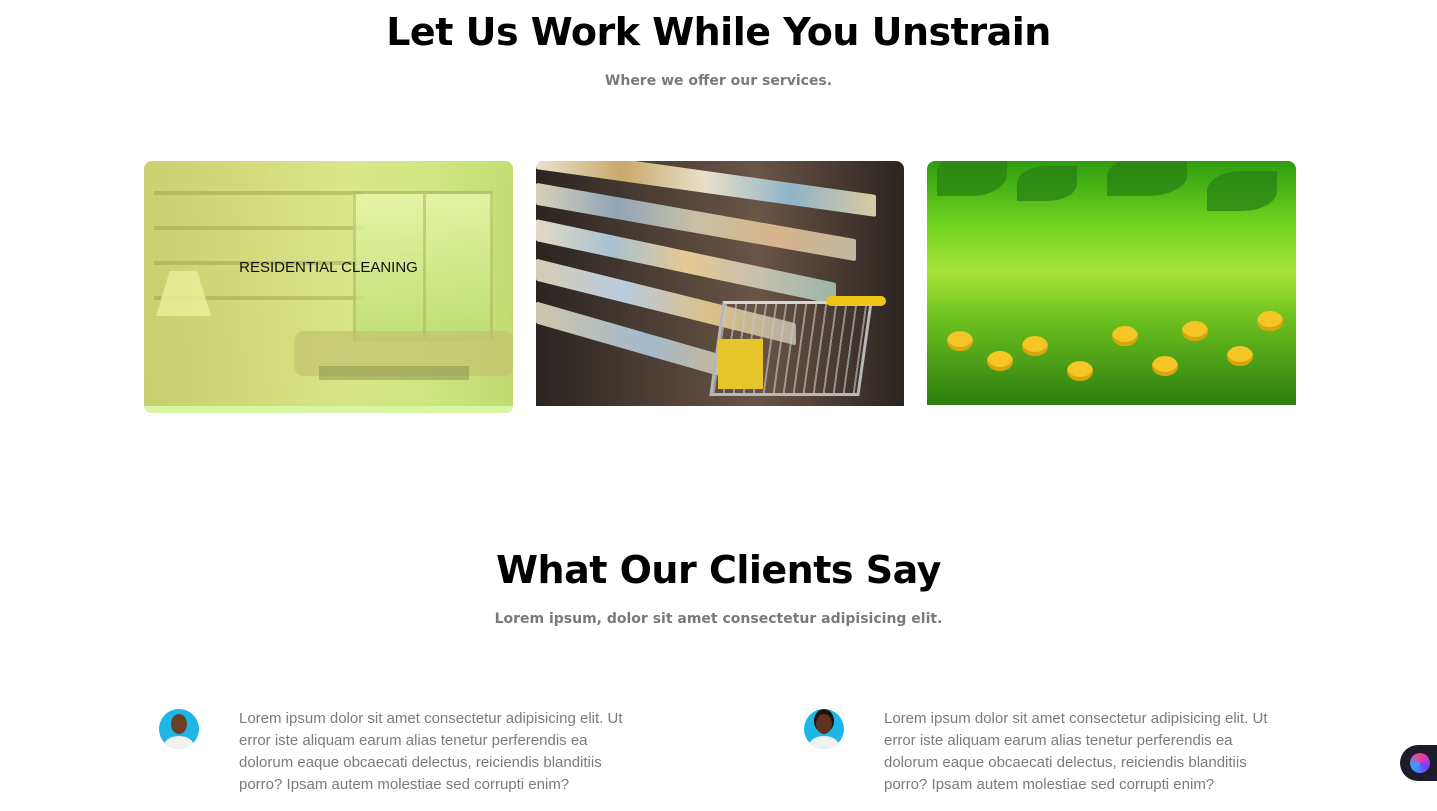 The height and width of the screenshot is (811, 1437). I want to click on service-card-garden, so click(1111, 283).